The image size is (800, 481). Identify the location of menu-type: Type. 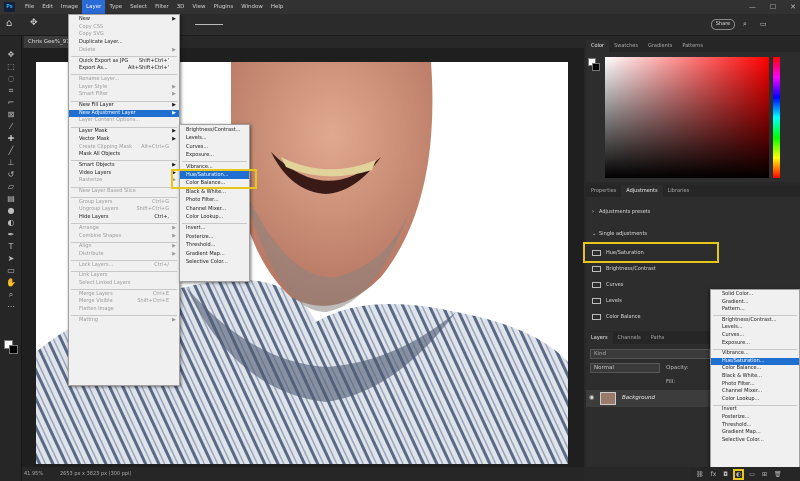
(115, 7).